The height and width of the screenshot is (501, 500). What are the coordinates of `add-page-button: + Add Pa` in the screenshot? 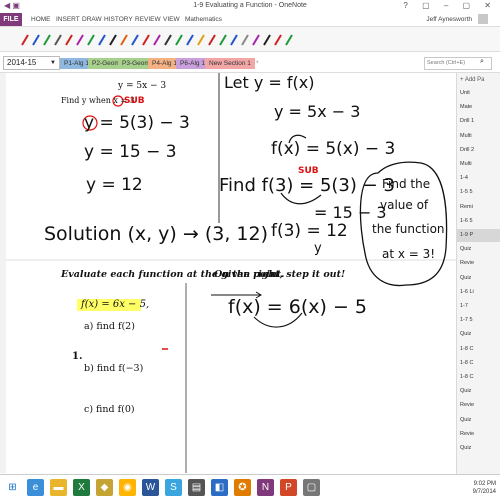 It's located at (472, 80).